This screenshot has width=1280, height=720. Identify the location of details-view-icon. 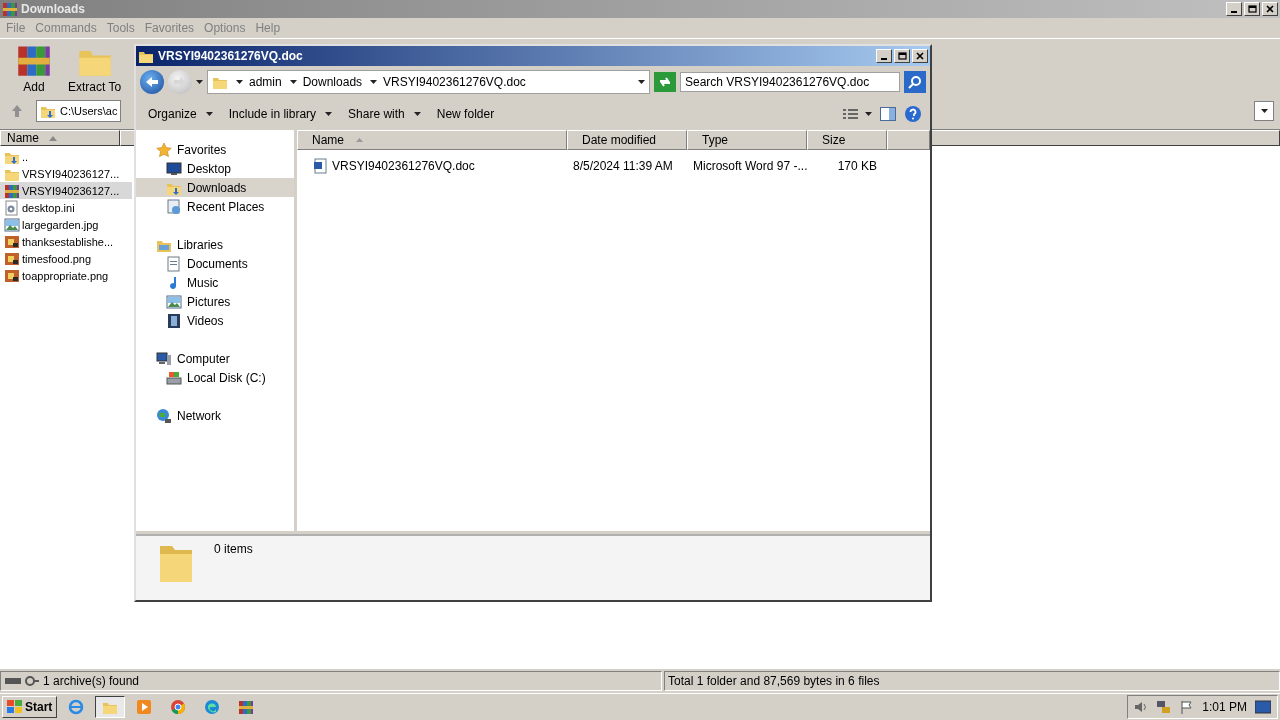
(851, 114).